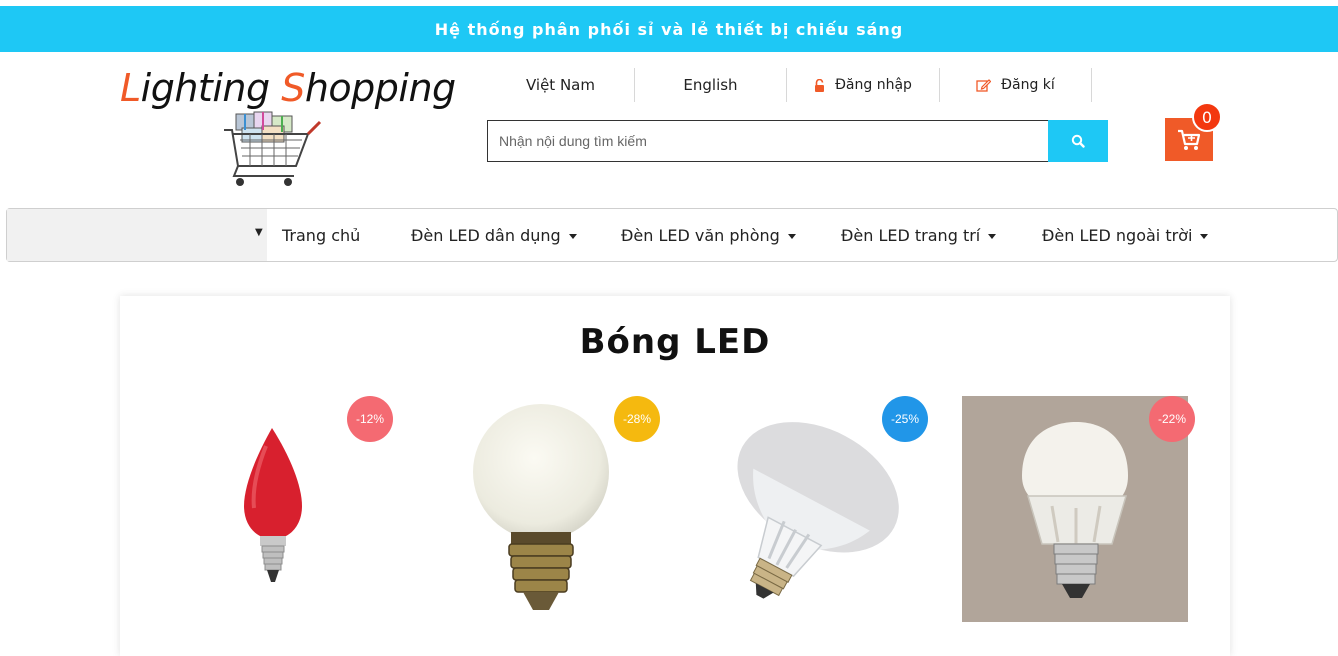 This screenshot has width=1338, height=656. What do you see at coordinates (288, 88) in the screenshot?
I see `site-logo: Lighting Shopping` at bounding box center [288, 88].